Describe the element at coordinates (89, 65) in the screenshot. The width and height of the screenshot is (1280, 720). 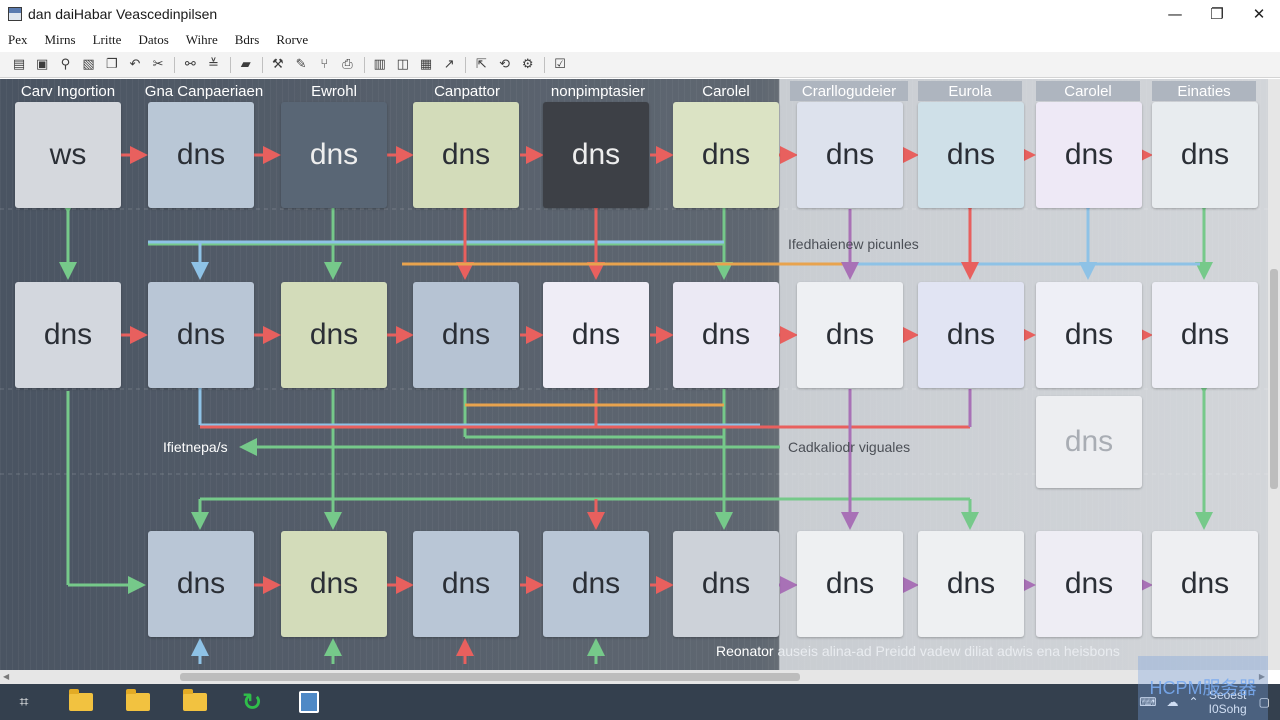
I see `image-icon: ▧` at that location.